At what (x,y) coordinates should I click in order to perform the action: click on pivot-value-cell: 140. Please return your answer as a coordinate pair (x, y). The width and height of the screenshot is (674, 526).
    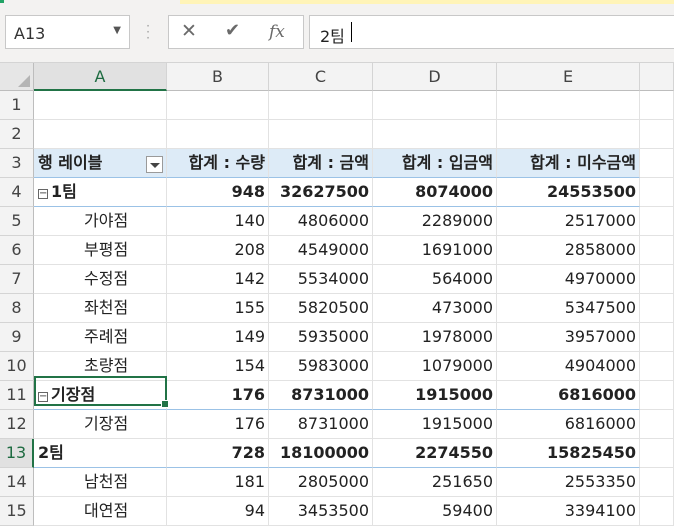
    Looking at the image, I should click on (218, 221).